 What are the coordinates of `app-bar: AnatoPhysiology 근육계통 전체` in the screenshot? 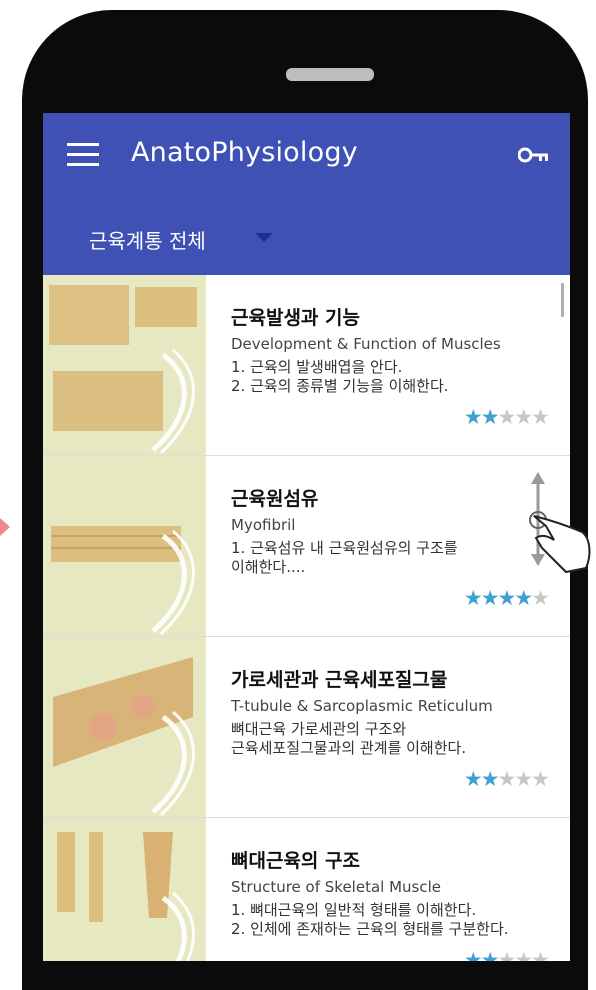 It's located at (306, 194).